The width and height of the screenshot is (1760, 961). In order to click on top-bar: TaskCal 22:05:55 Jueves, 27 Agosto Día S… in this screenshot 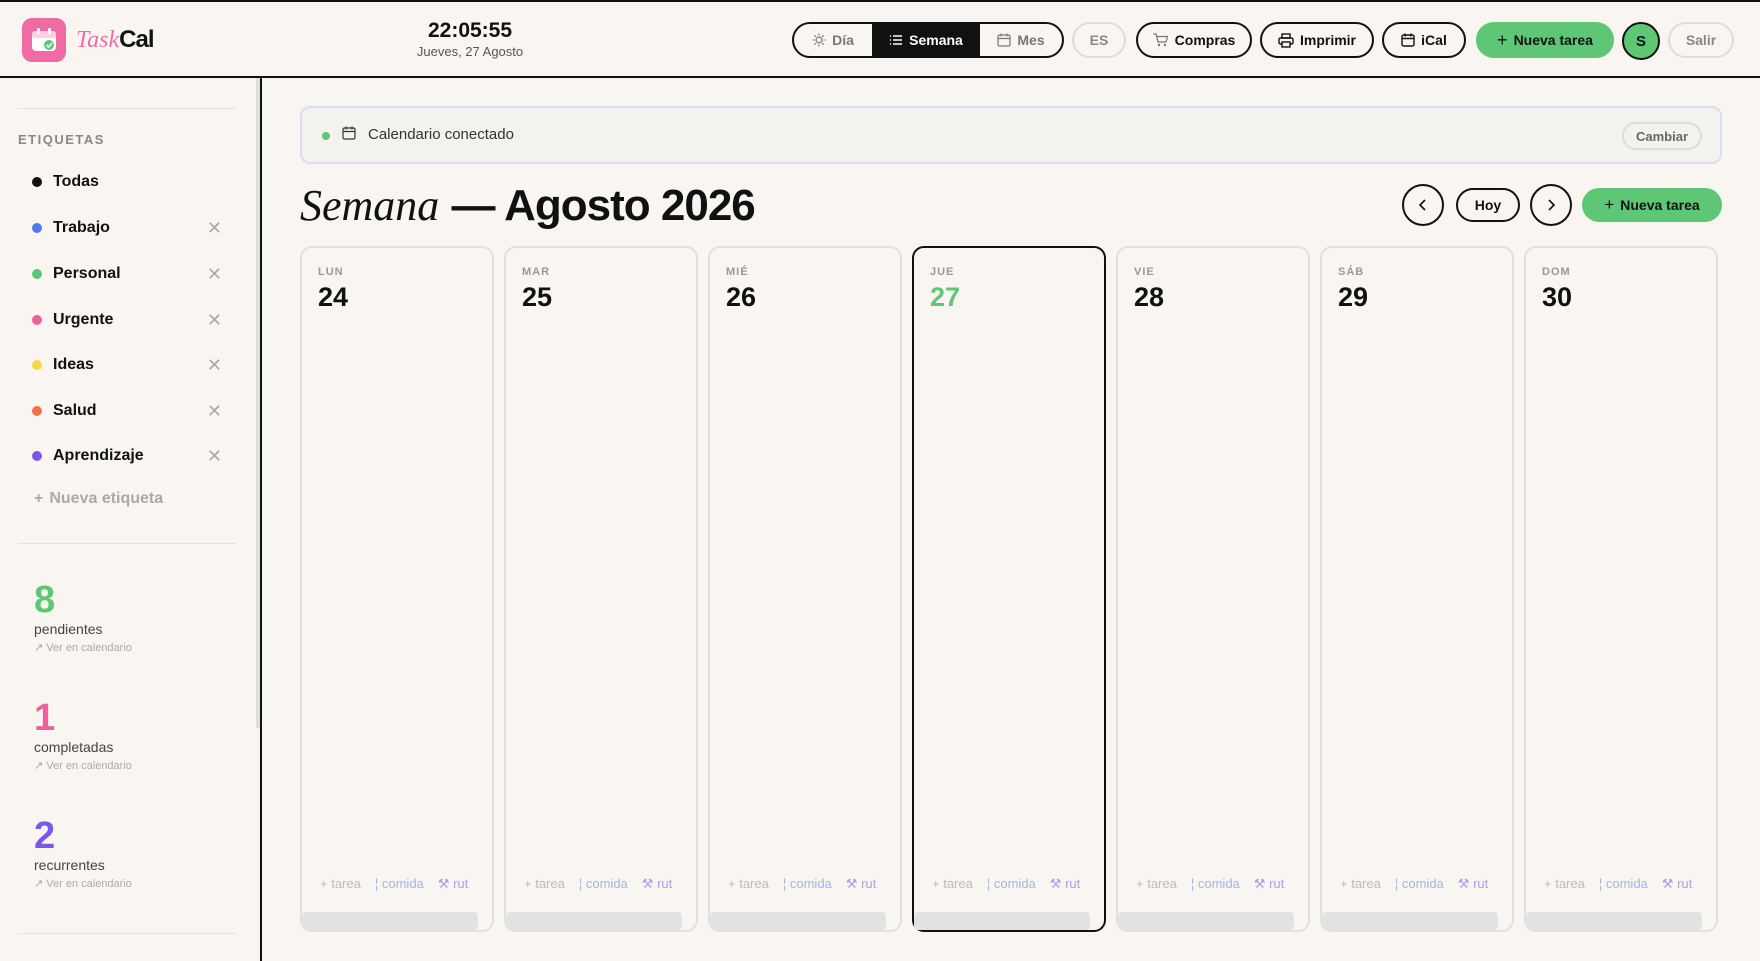, I will do `click(880, 39)`.